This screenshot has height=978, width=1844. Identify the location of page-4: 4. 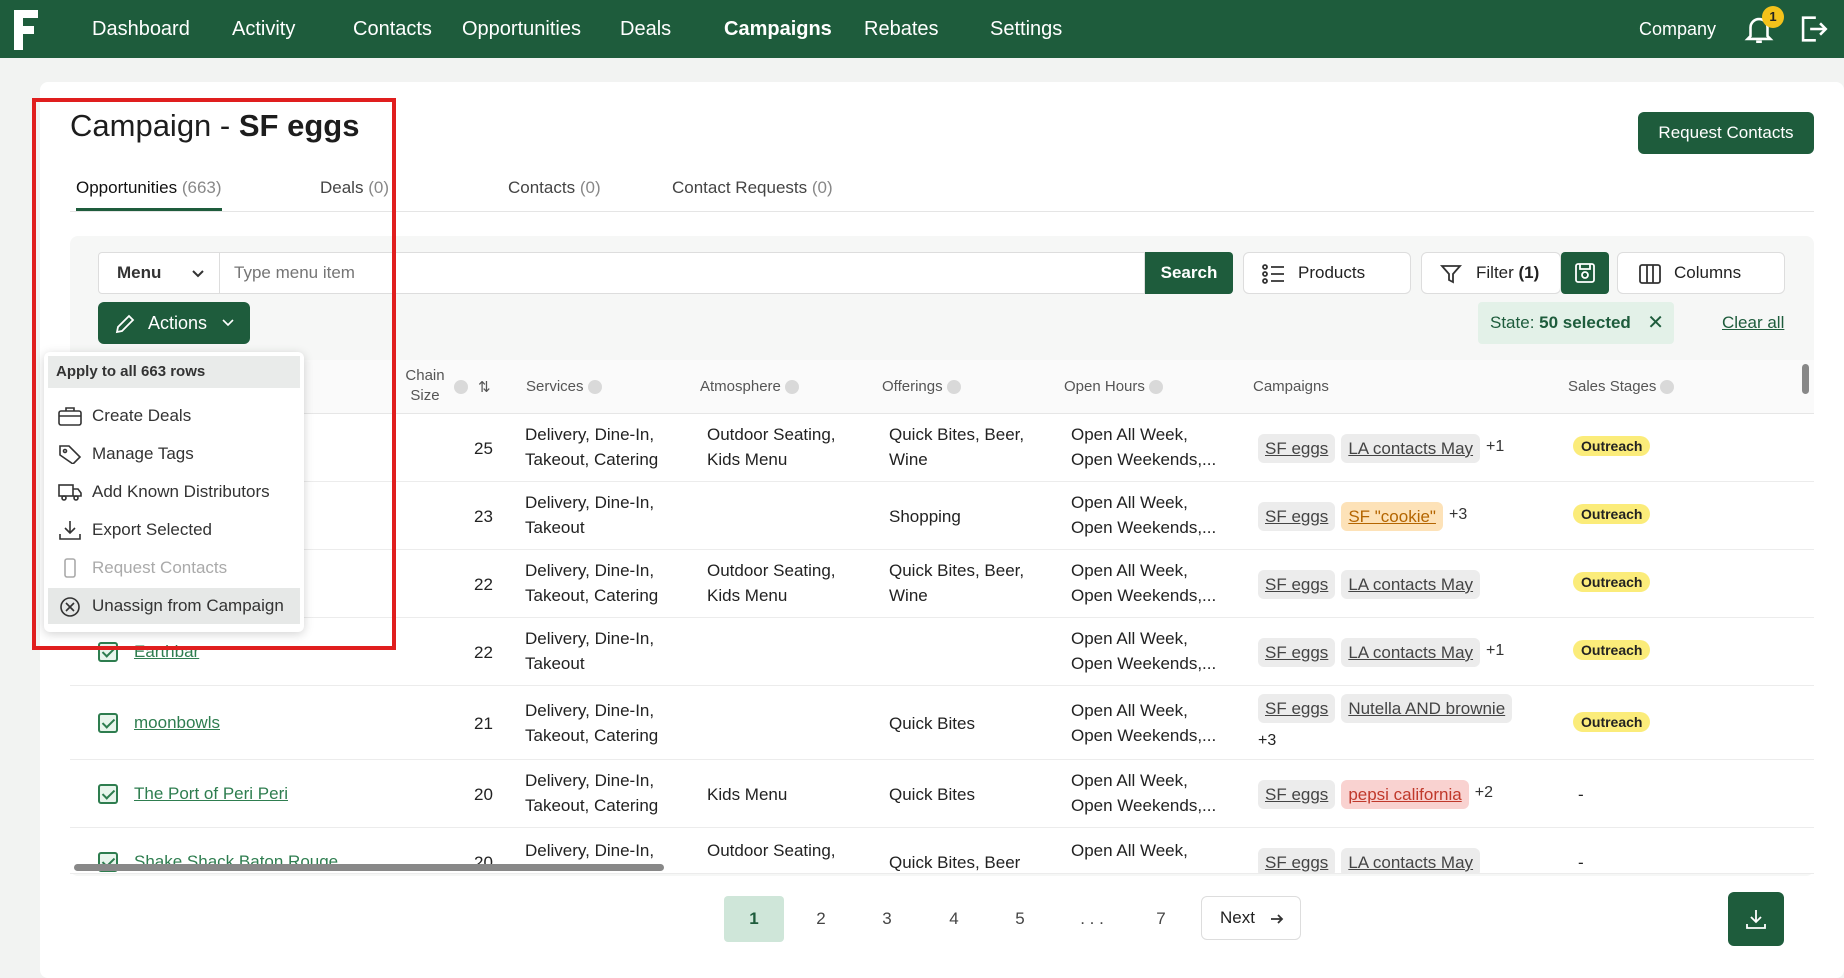
(954, 919).